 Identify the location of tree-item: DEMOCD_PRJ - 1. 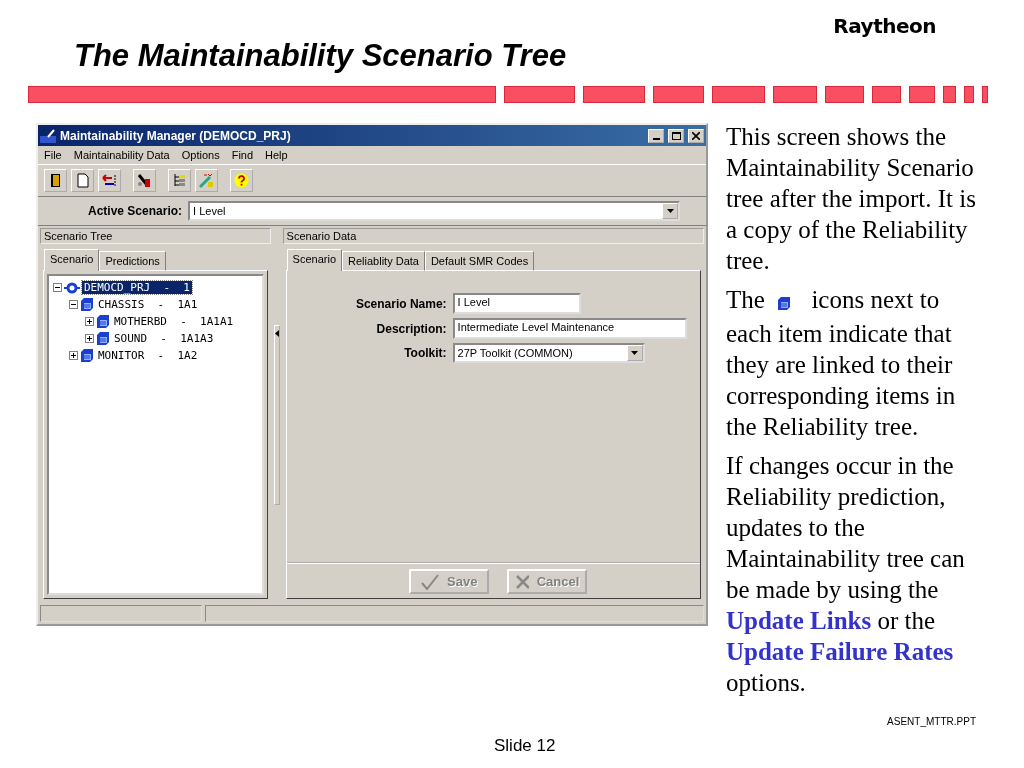
(137, 287).